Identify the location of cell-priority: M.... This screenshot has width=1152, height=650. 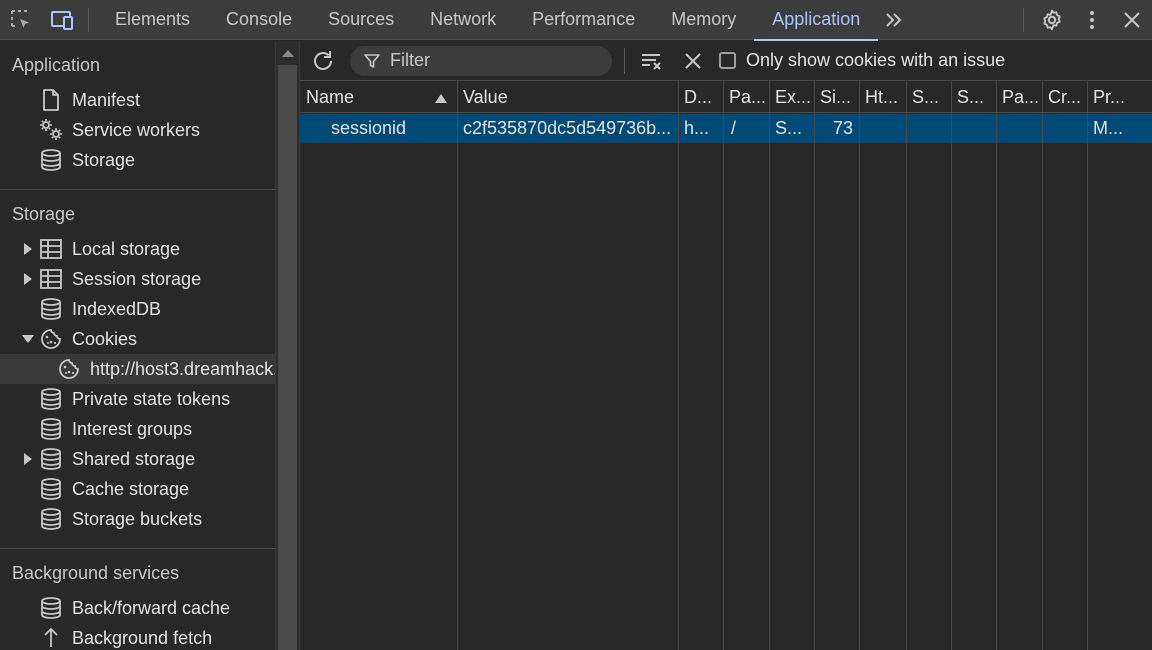
(1108, 128).